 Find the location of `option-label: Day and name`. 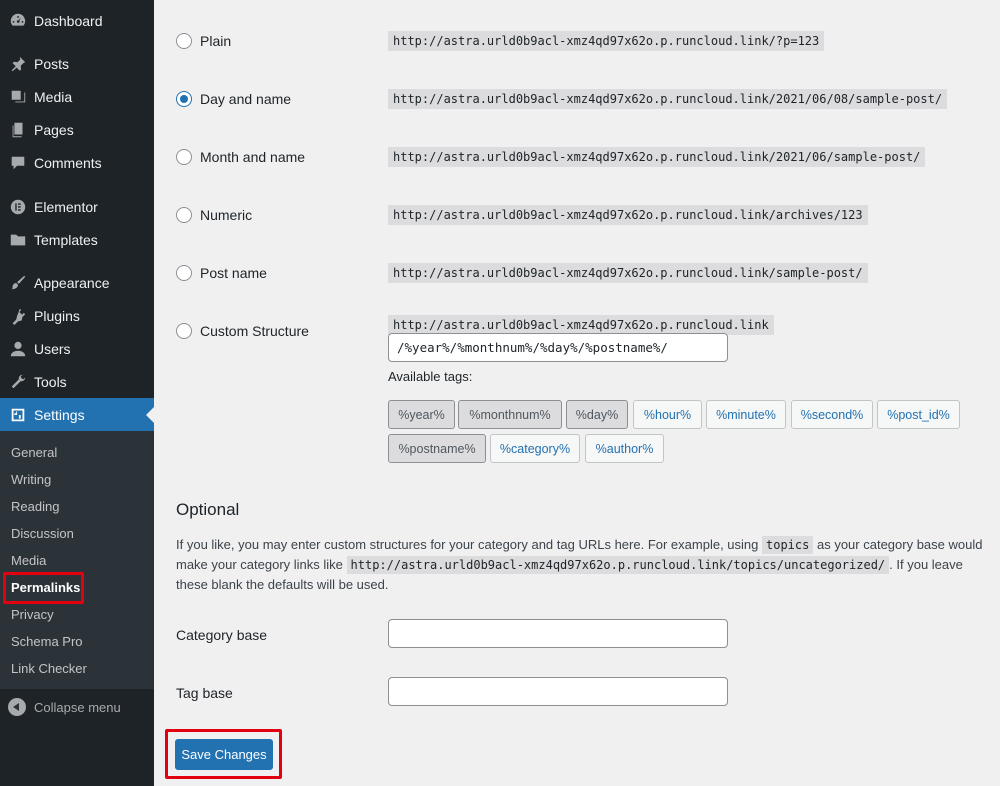

option-label: Day and name is located at coordinates (246, 99).